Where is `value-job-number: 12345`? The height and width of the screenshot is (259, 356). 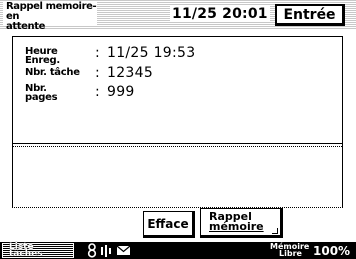
value-job-number: 12345 is located at coordinates (130, 73).